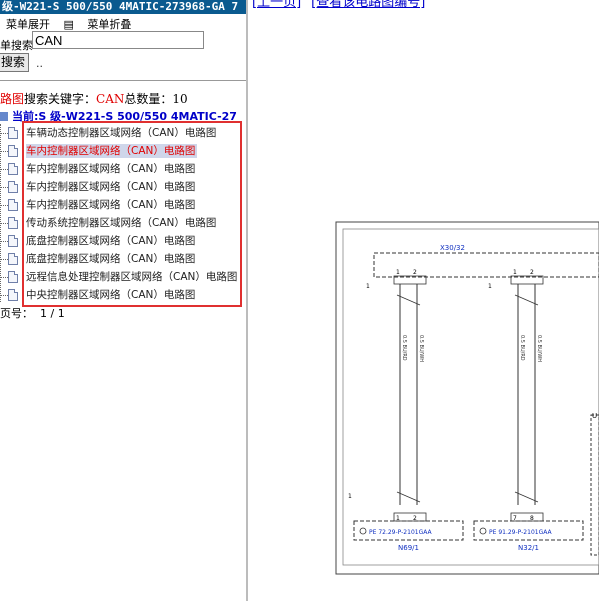 The image size is (599, 601). I want to click on menu-expand-button: 菜单展开, so click(28, 24).